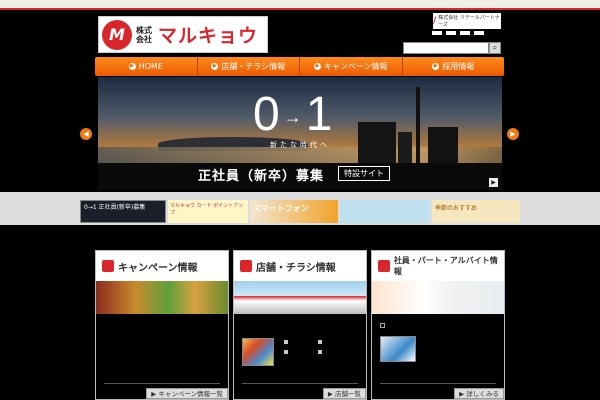  I want to click on campaign-panel: キャンペーン情報 ▶ キャンペーン情報一覧, so click(162, 325).